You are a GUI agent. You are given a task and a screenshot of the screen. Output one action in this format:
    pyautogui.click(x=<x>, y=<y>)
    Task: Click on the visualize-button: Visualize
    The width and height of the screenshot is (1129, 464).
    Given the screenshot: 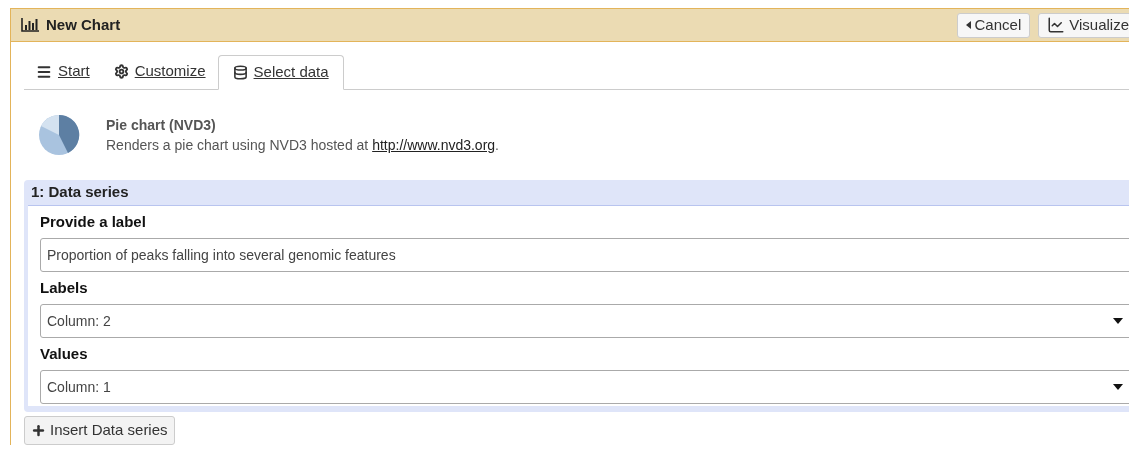 What is the action you would take?
    pyautogui.click(x=1083, y=25)
    